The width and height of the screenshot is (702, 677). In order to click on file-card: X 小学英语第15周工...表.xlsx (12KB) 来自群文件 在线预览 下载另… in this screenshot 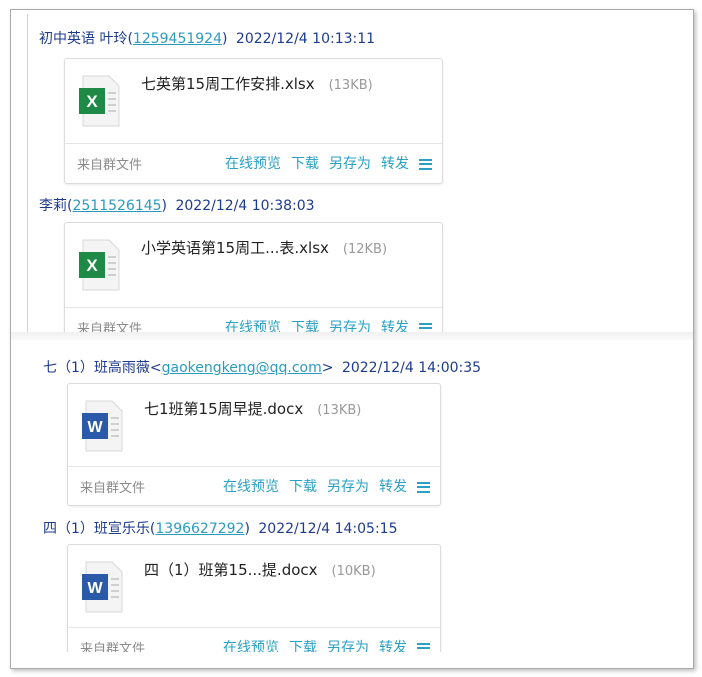, I will do `click(253, 277)`.